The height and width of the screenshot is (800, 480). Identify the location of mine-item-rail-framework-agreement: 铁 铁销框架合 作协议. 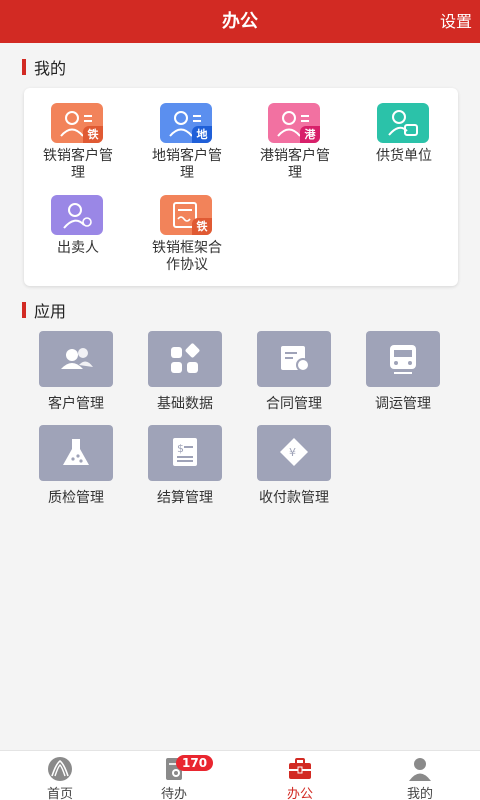
(187, 235).